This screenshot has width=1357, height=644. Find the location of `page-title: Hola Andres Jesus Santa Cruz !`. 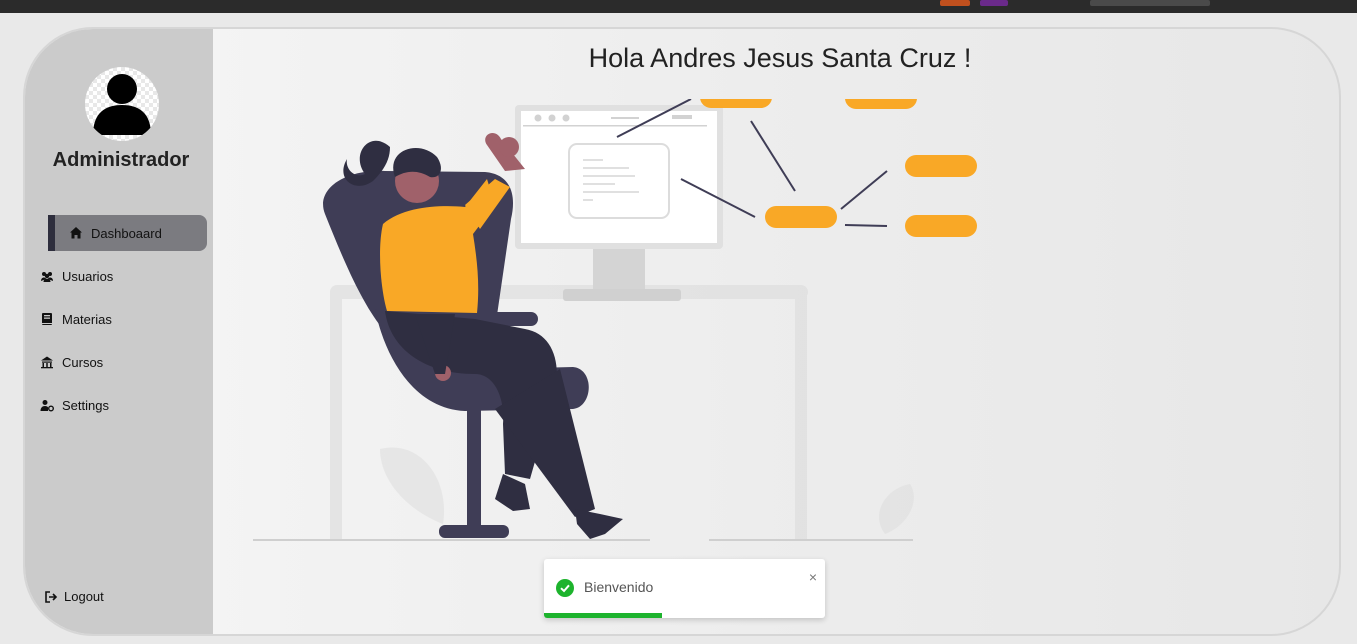

page-title: Hola Andres Jesus Santa Cruz ! is located at coordinates (780, 58).